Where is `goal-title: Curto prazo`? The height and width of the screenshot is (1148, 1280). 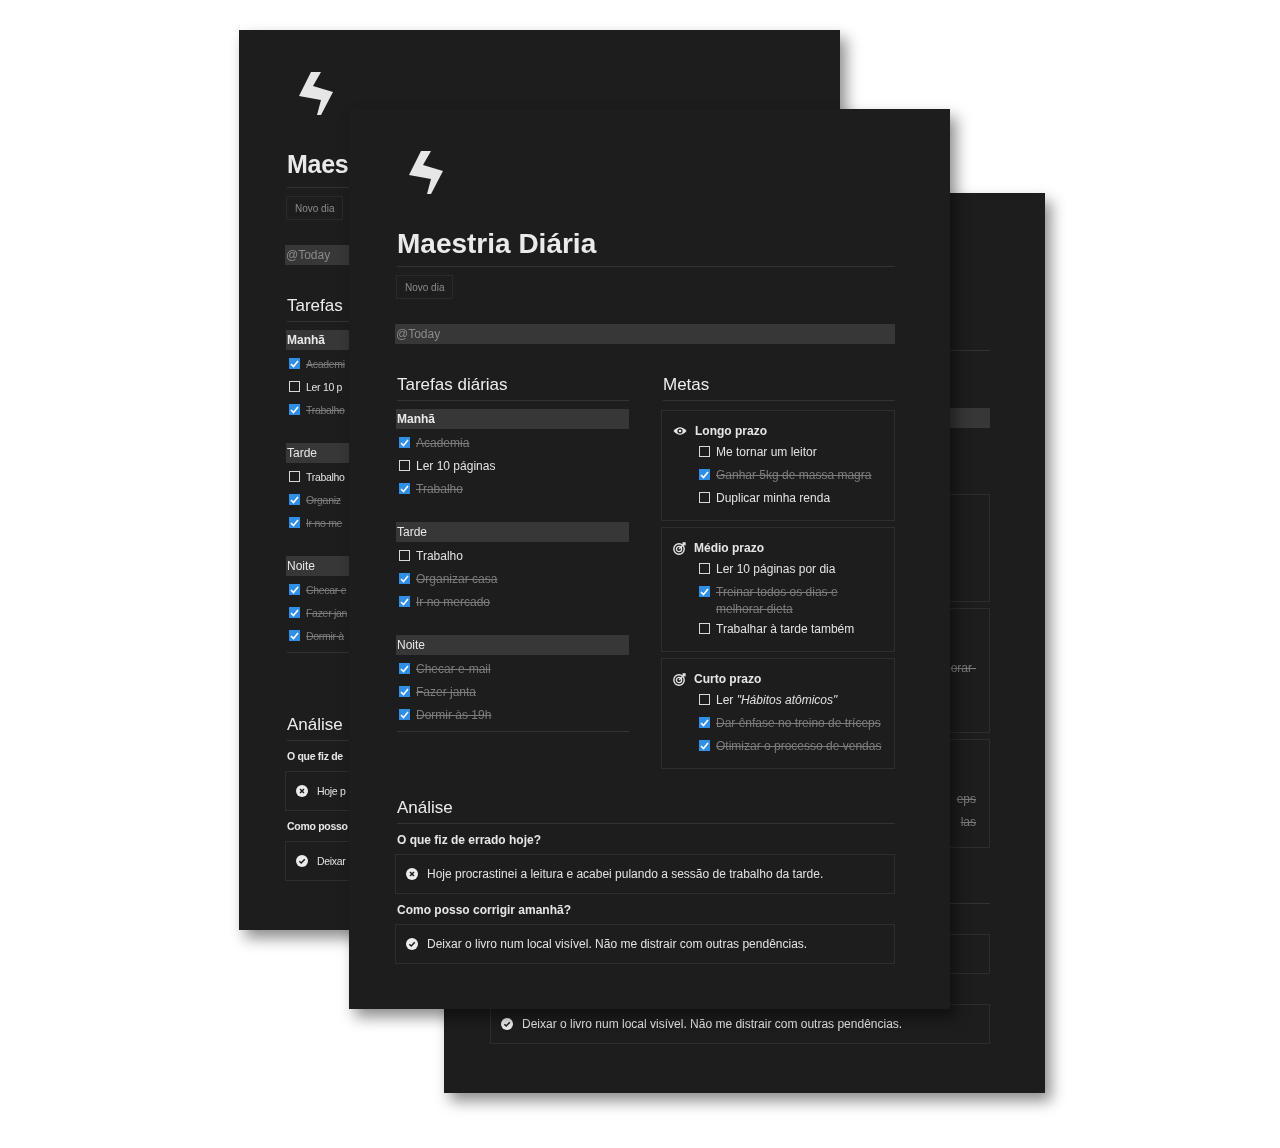 goal-title: Curto prazo is located at coordinates (728, 679).